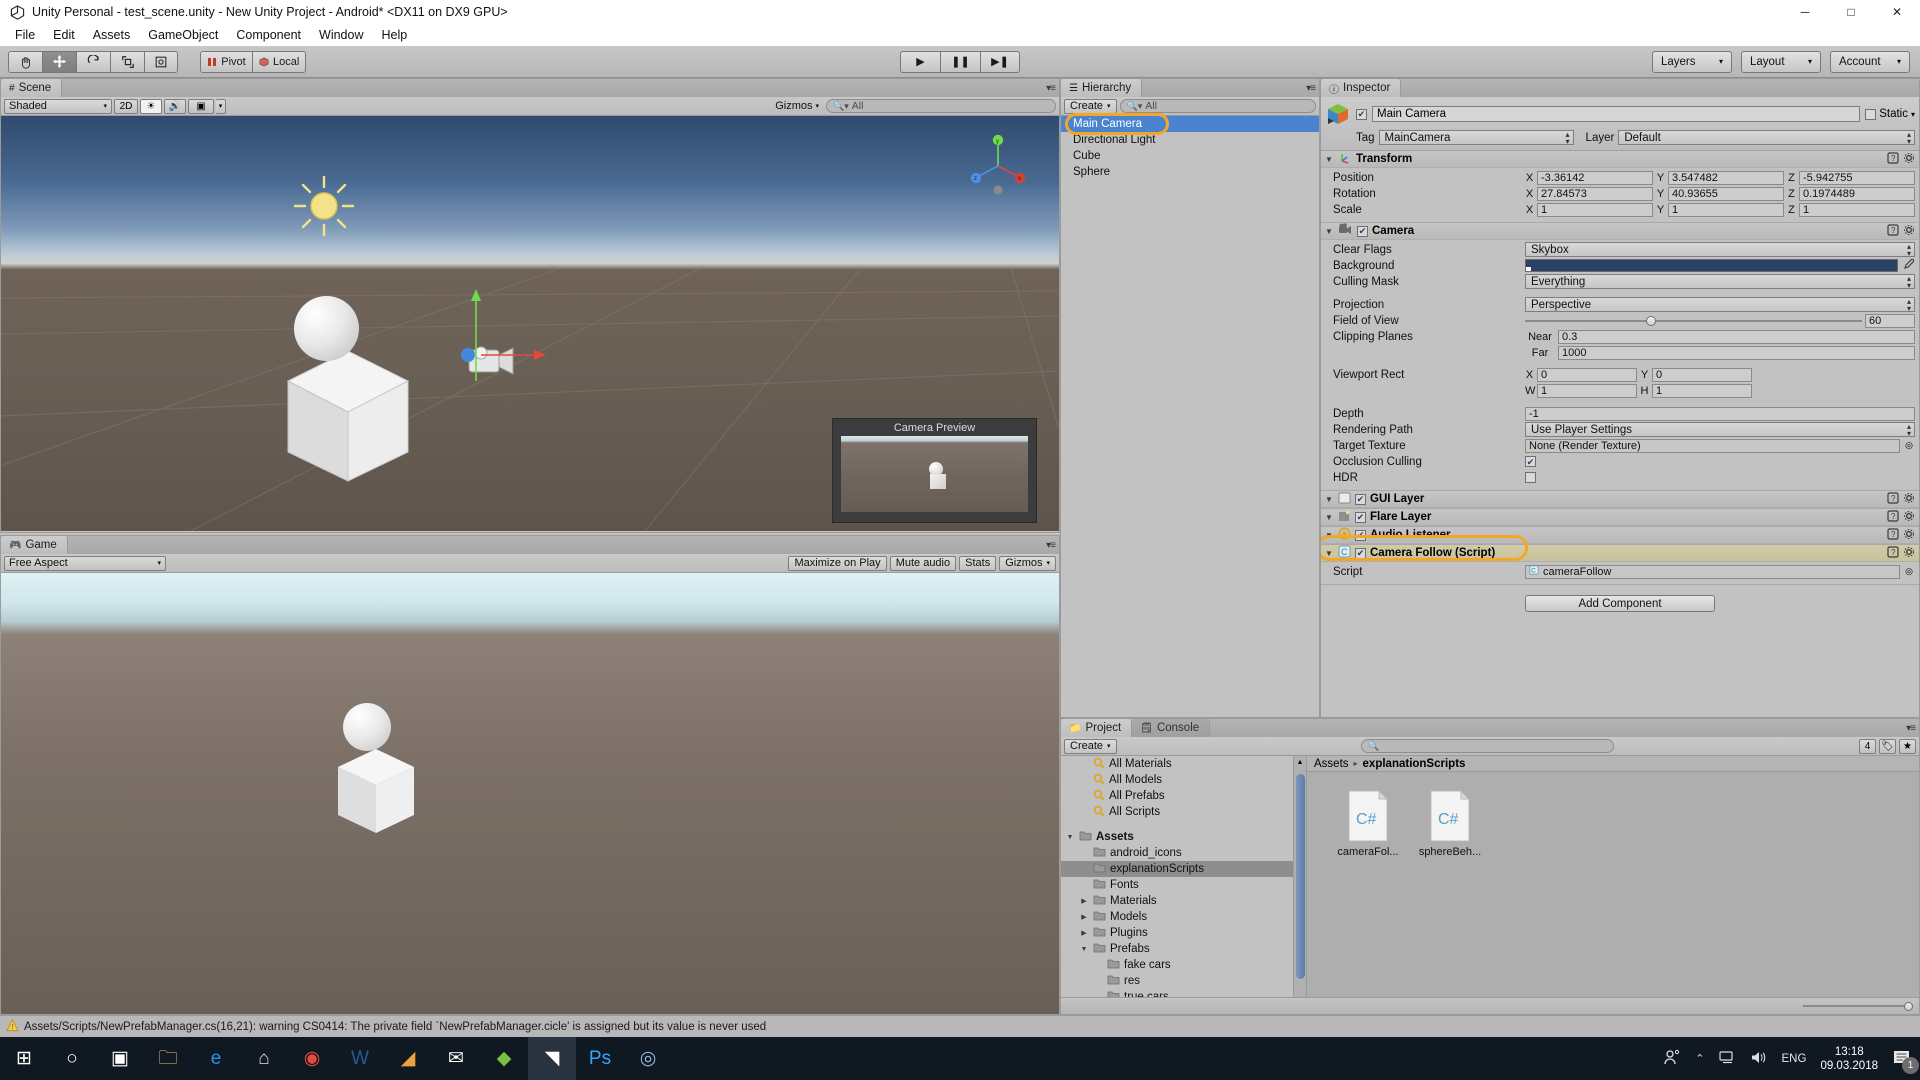  Describe the element at coordinates (1890, 320) in the screenshot. I see `fov-value-field: 60` at that location.